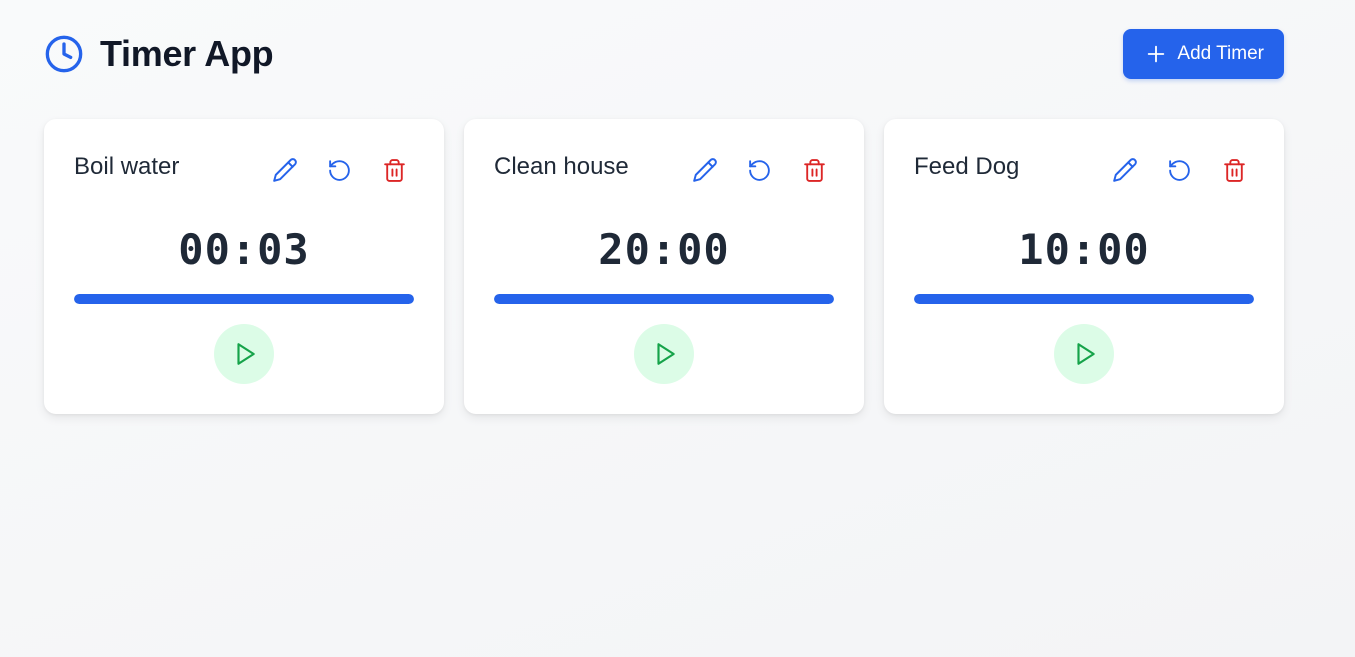 Image resolution: width=1355 pixels, height=657 pixels. I want to click on timer-display: 00:03, so click(244, 249).